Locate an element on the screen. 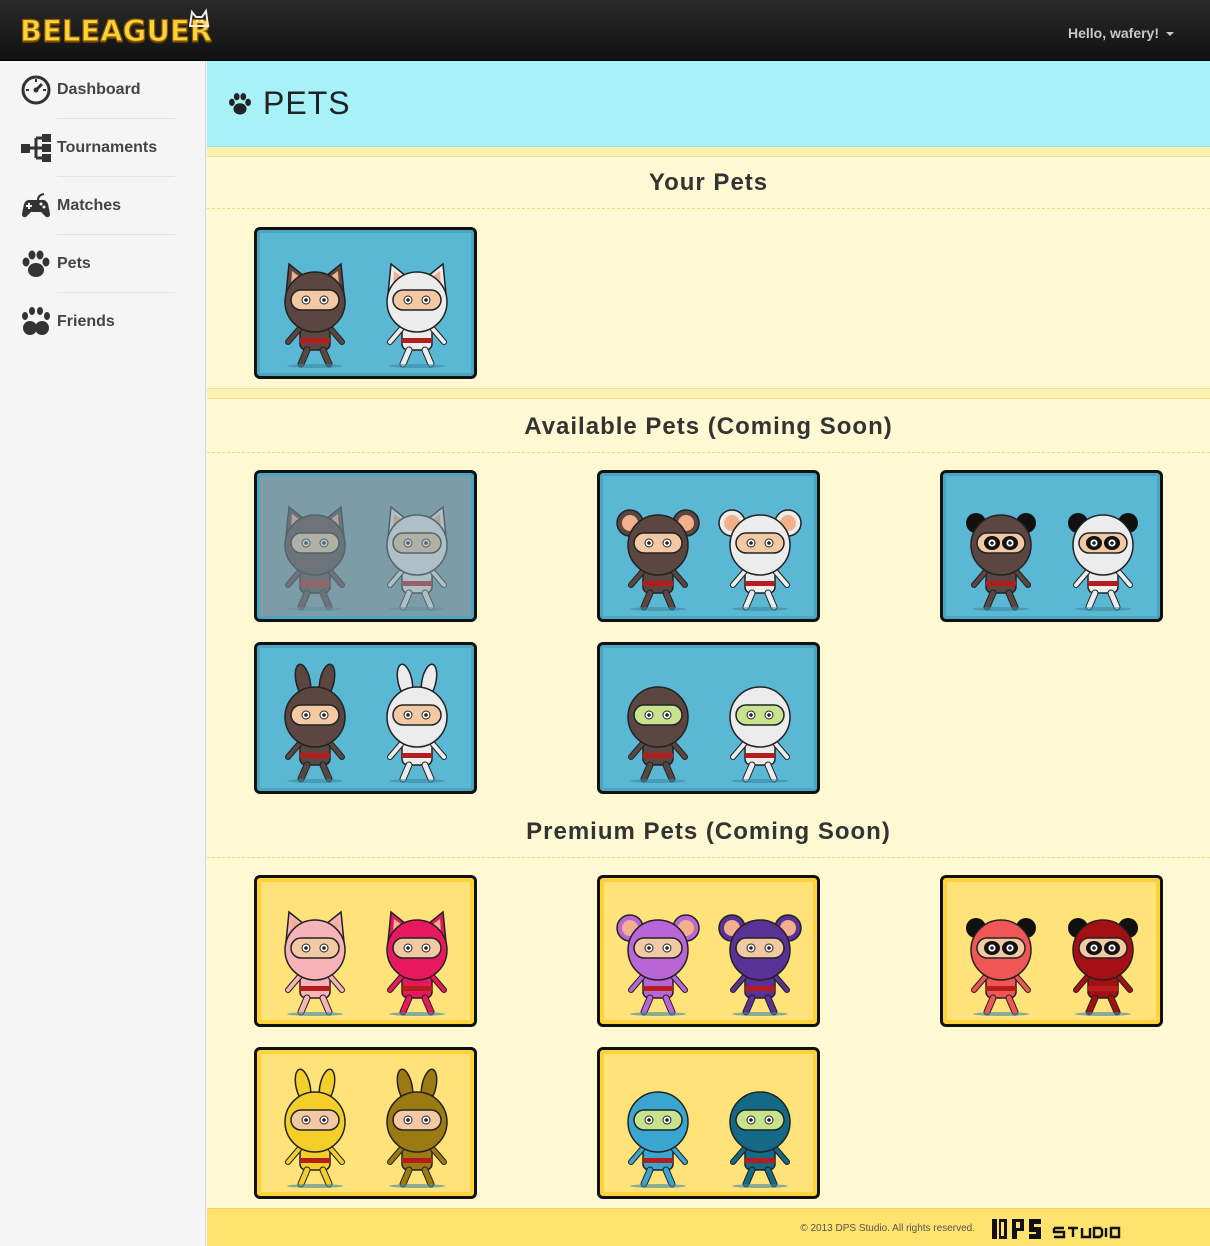  dashboard-gauge-icon is located at coordinates (36, 90).